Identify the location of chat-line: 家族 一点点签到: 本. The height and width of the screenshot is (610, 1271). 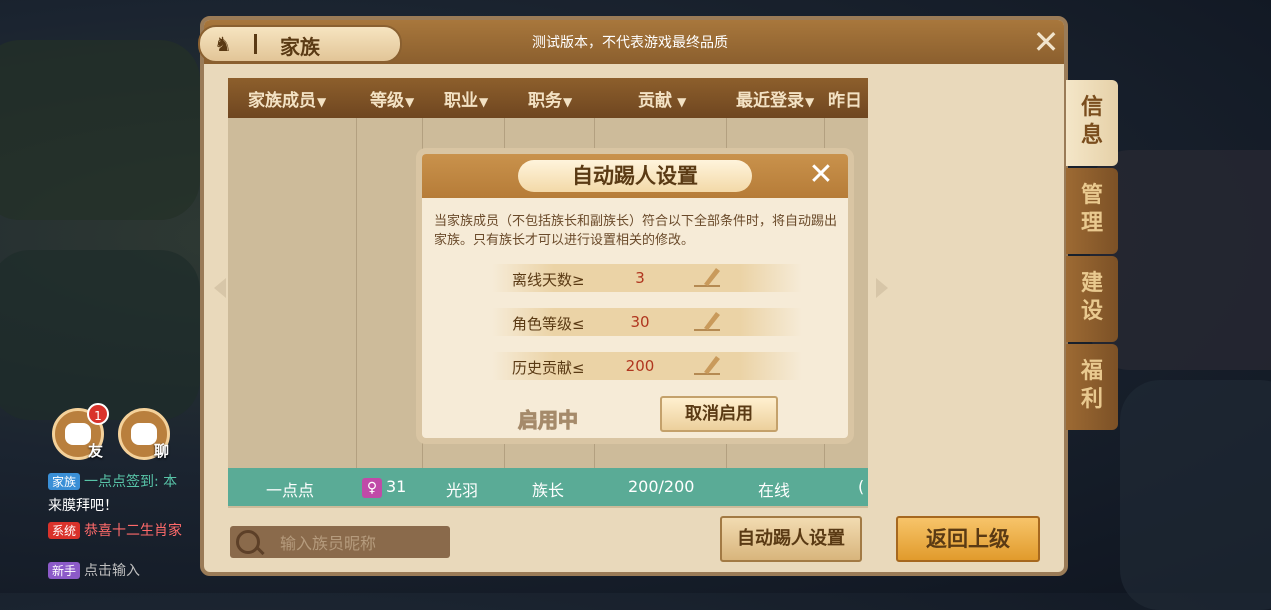
(112, 481).